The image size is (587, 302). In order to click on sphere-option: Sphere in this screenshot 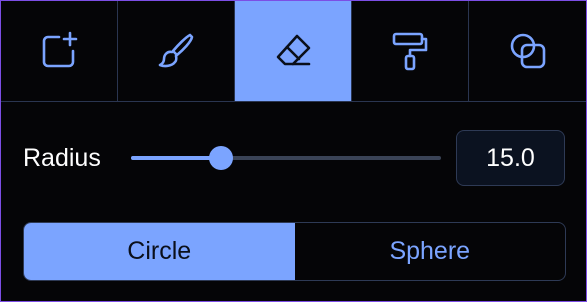, I will do `click(430, 251)`.